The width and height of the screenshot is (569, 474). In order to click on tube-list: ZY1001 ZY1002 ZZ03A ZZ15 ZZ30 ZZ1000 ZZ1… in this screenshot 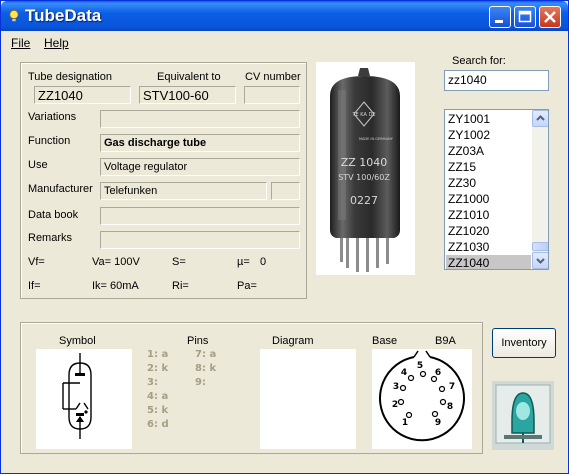, I will do `click(496, 189)`.